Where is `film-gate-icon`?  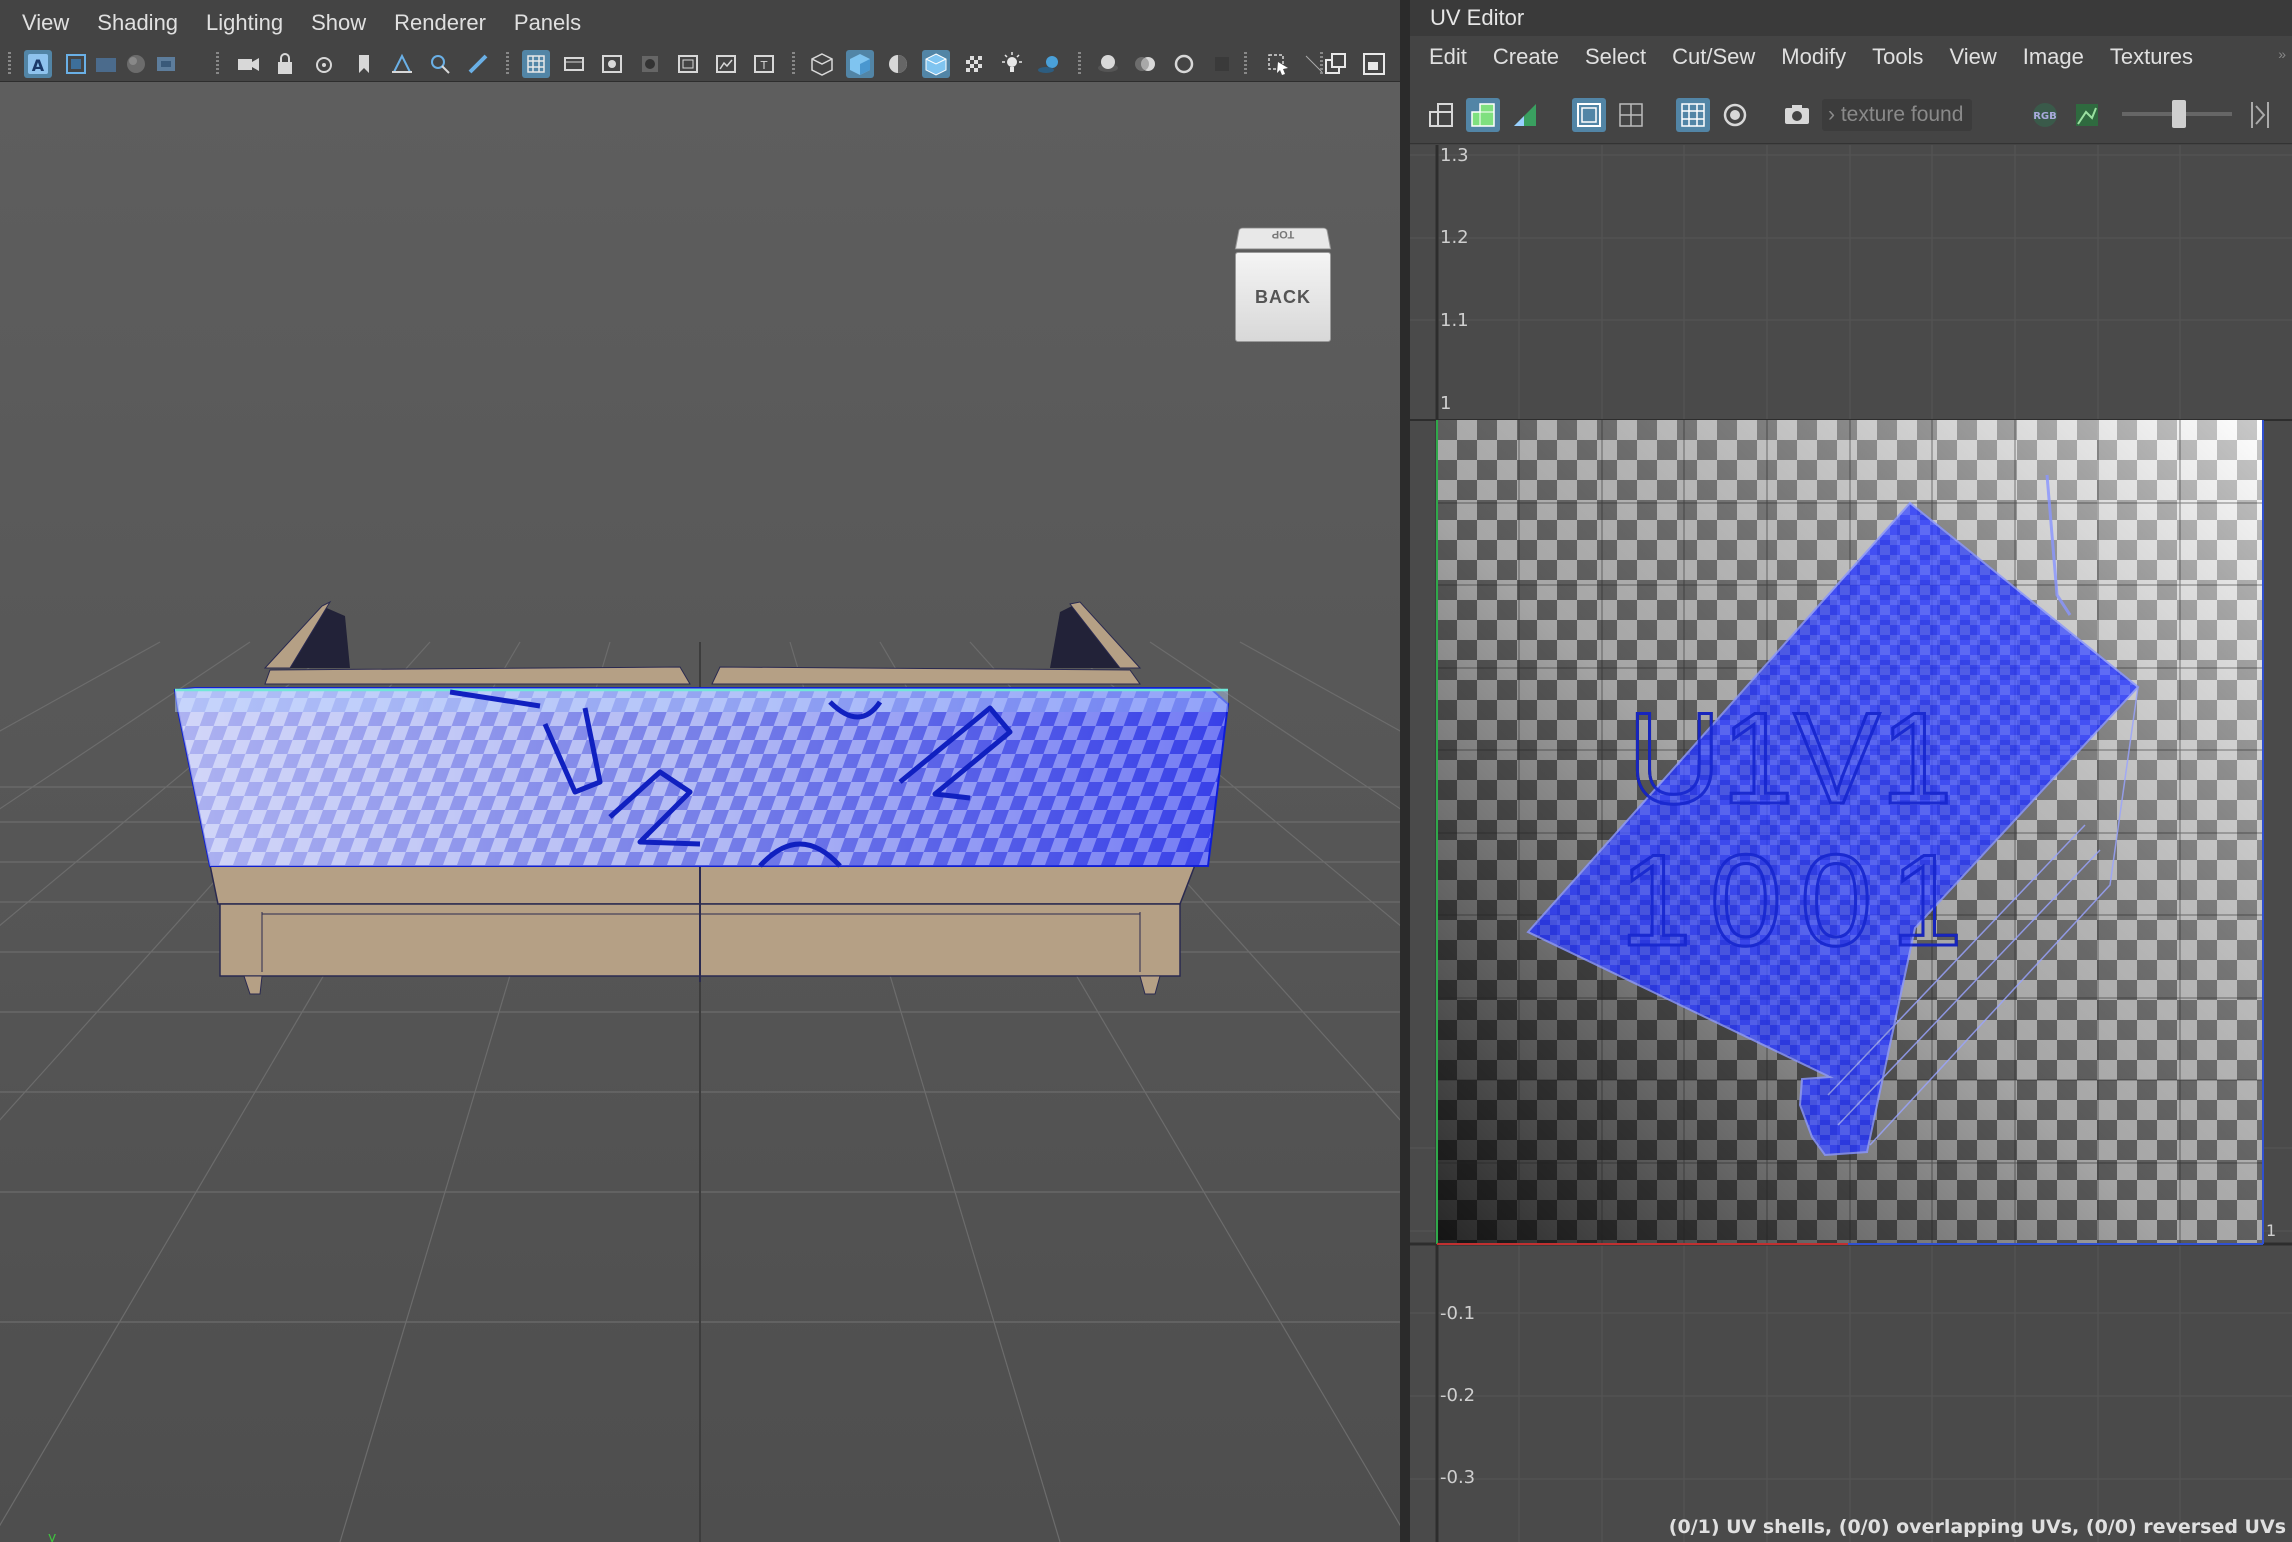
film-gate-icon is located at coordinates (574, 64).